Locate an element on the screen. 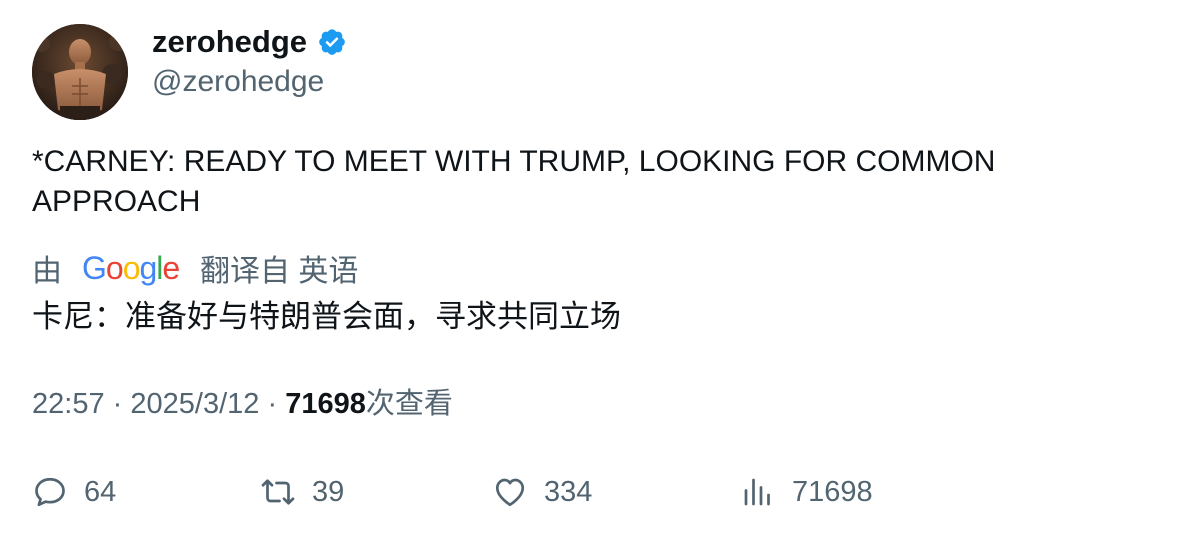 The image size is (1196, 538). tweet-meta: 22:57 · 2025/3/12 · 71698次查看 is located at coordinates (242, 404).